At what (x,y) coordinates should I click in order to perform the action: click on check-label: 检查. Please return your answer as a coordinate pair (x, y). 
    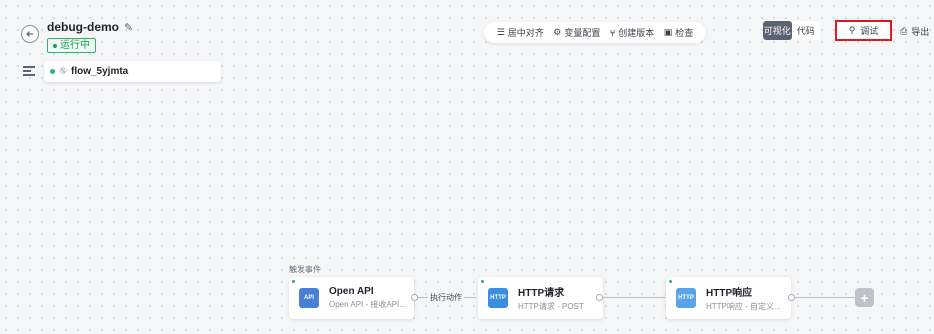
    Looking at the image, I should click on (684, 33).